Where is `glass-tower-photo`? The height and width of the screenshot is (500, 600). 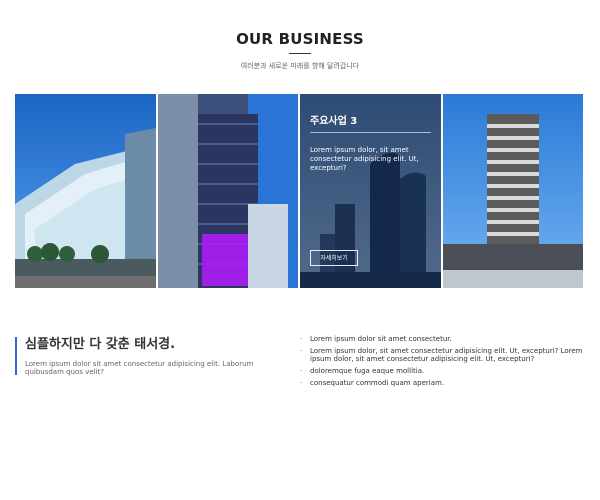
glass-tower-photo is located at coordinates (227, 191).